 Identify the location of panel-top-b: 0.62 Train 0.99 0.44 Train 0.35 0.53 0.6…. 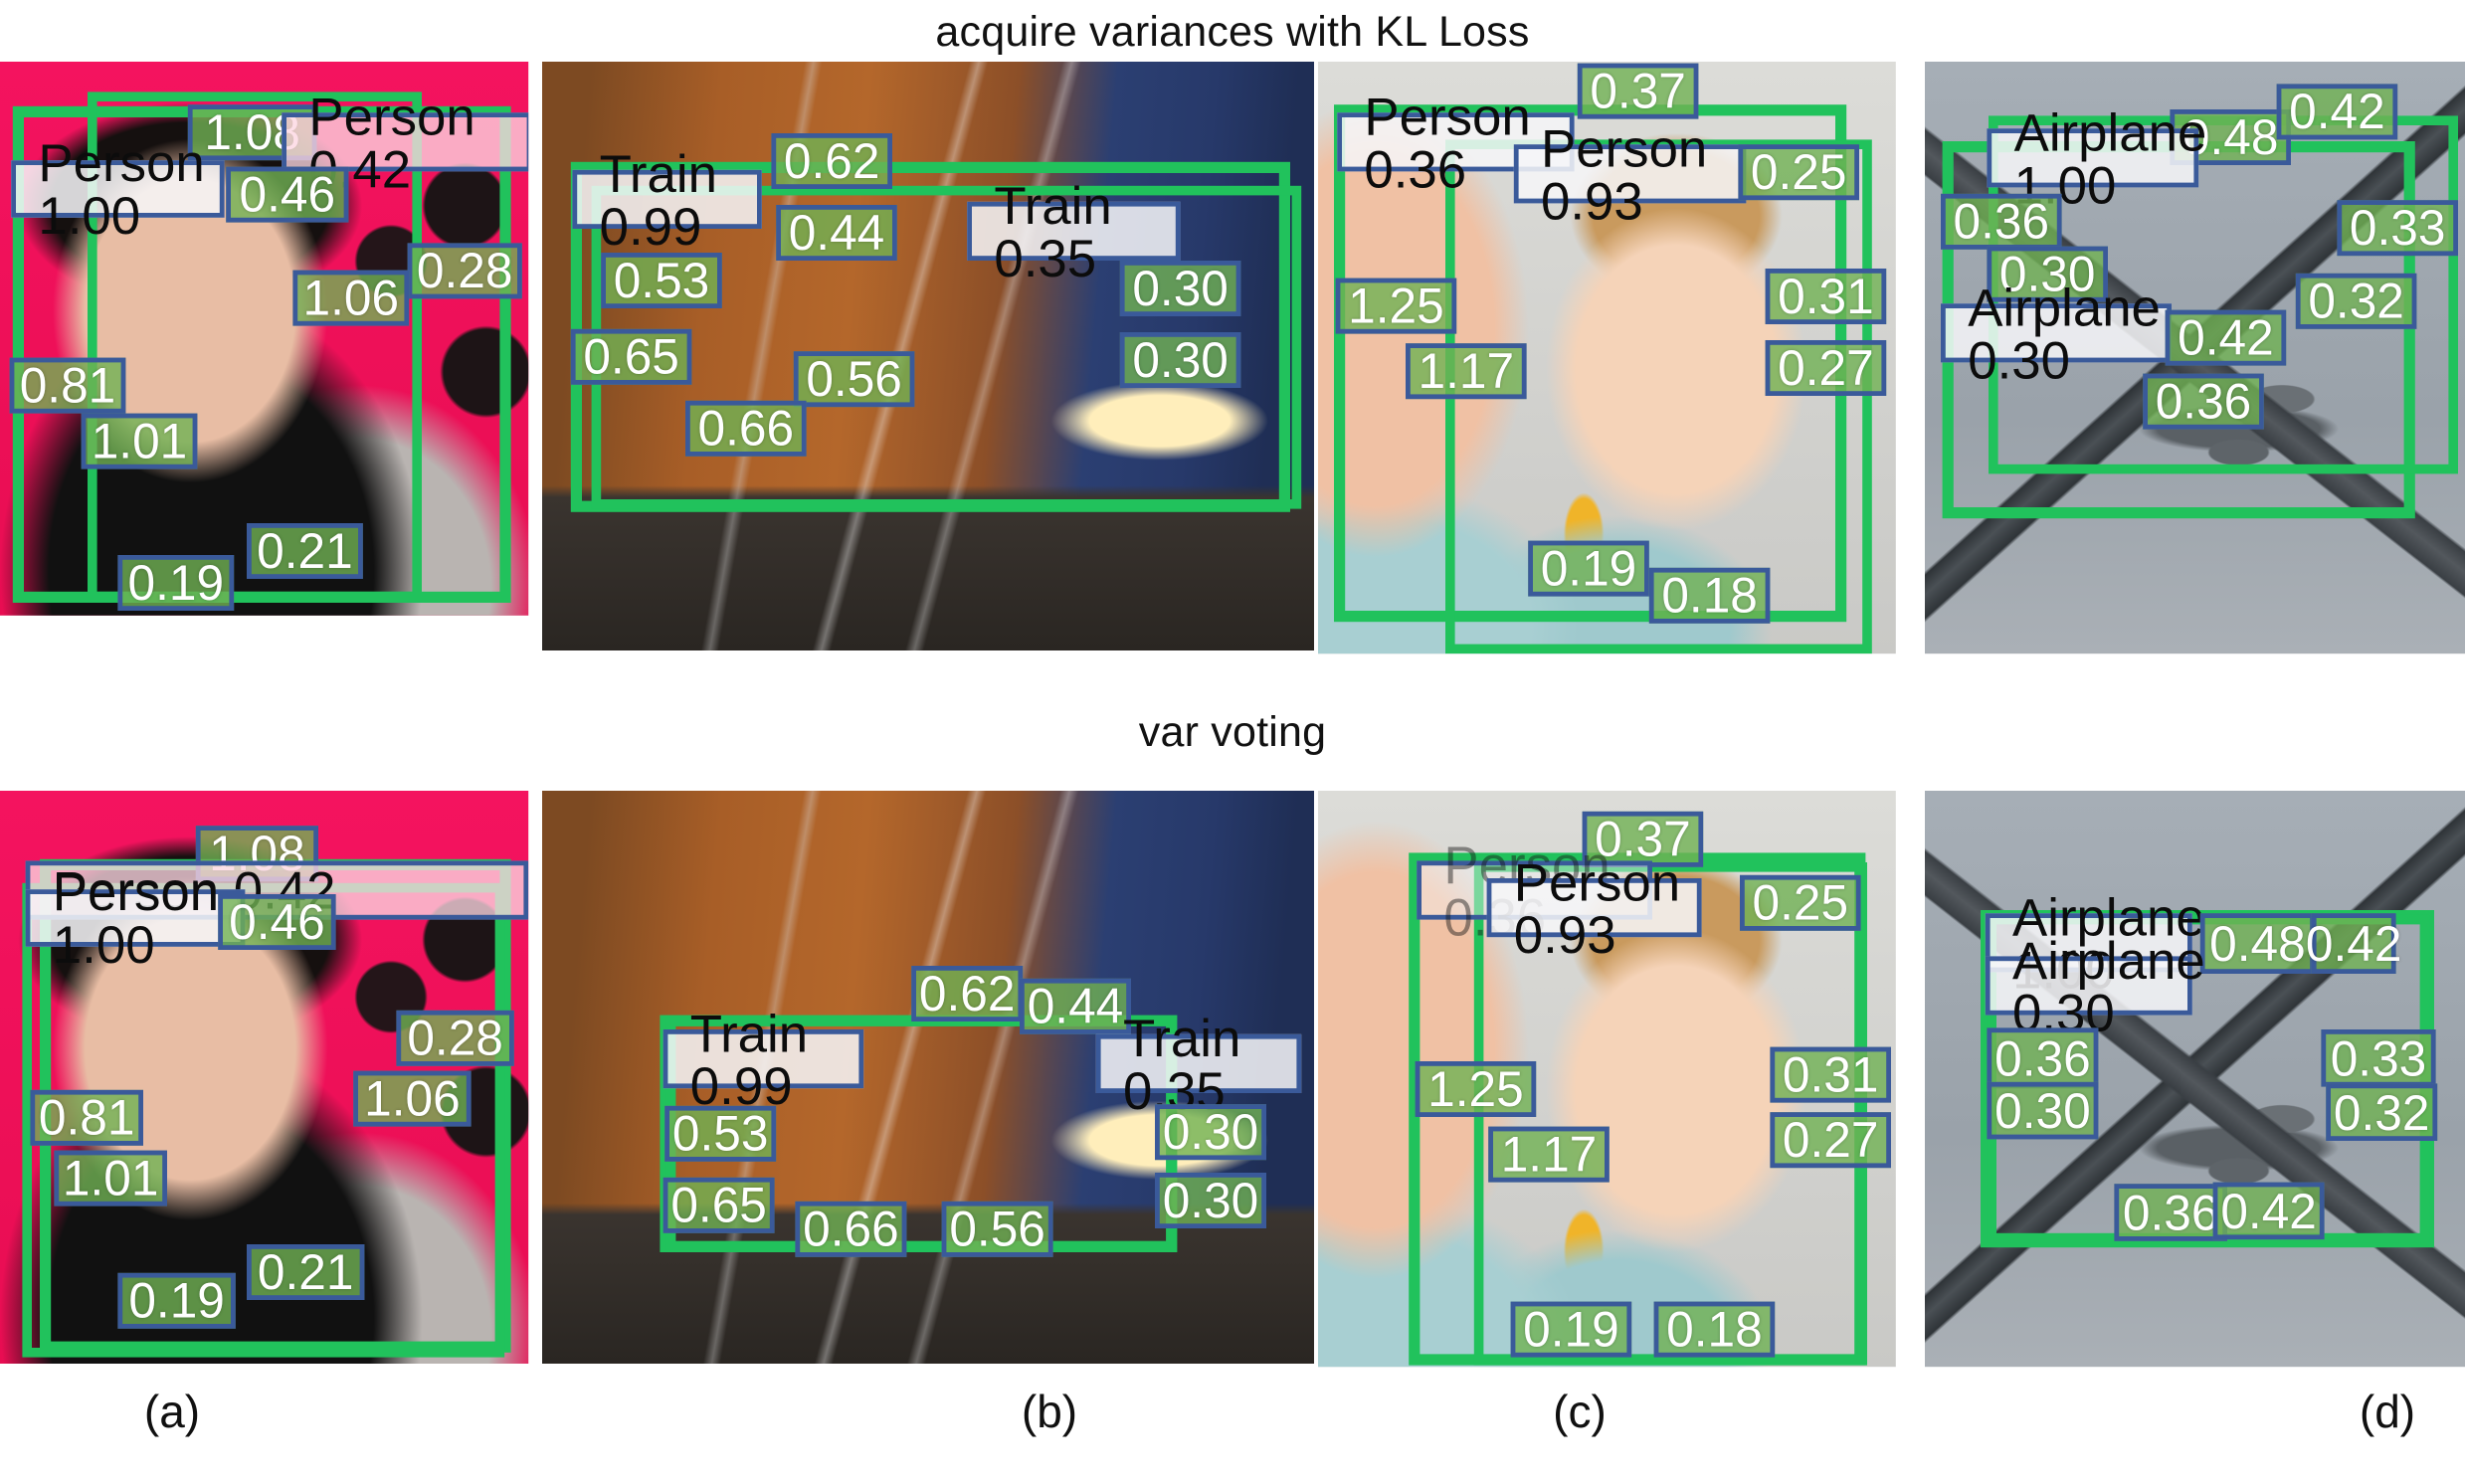
(928, 356).